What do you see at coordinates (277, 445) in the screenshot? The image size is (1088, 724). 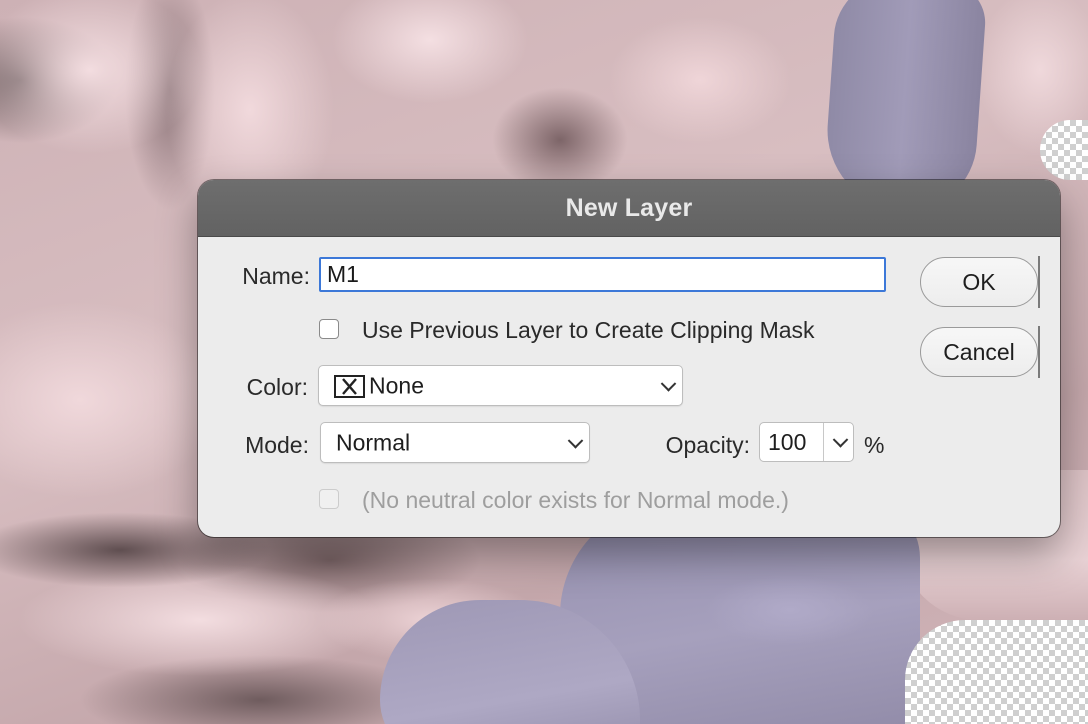 I see `mode-label: Mode:` at bounding box center [277, 445].